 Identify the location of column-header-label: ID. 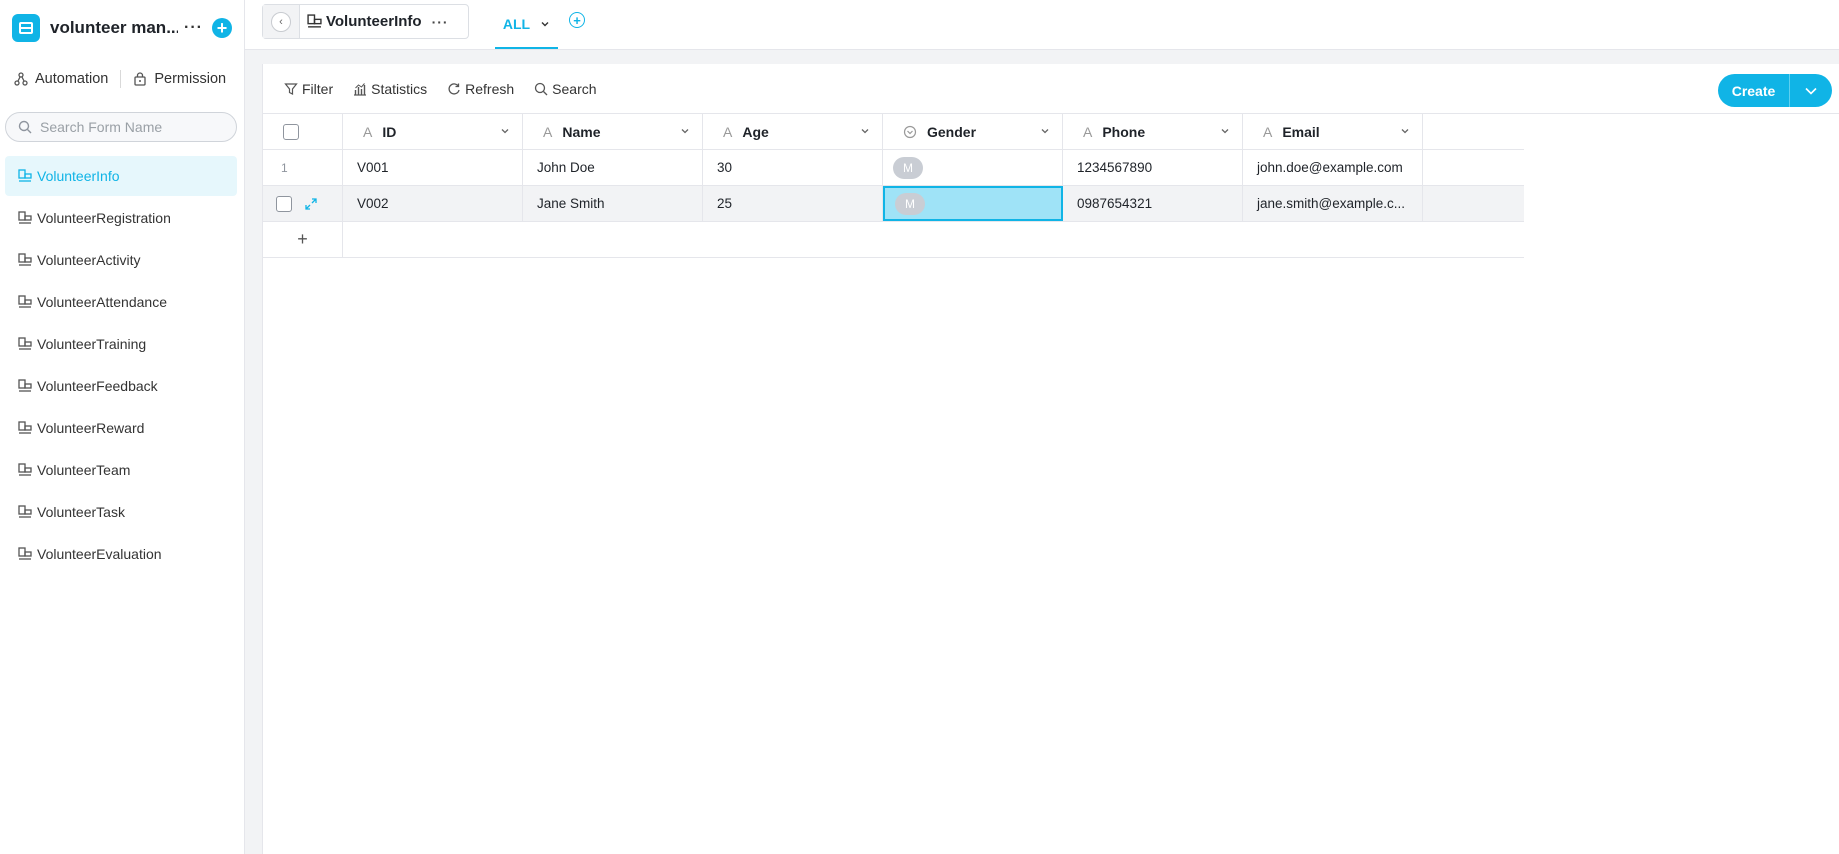
(389, 131).